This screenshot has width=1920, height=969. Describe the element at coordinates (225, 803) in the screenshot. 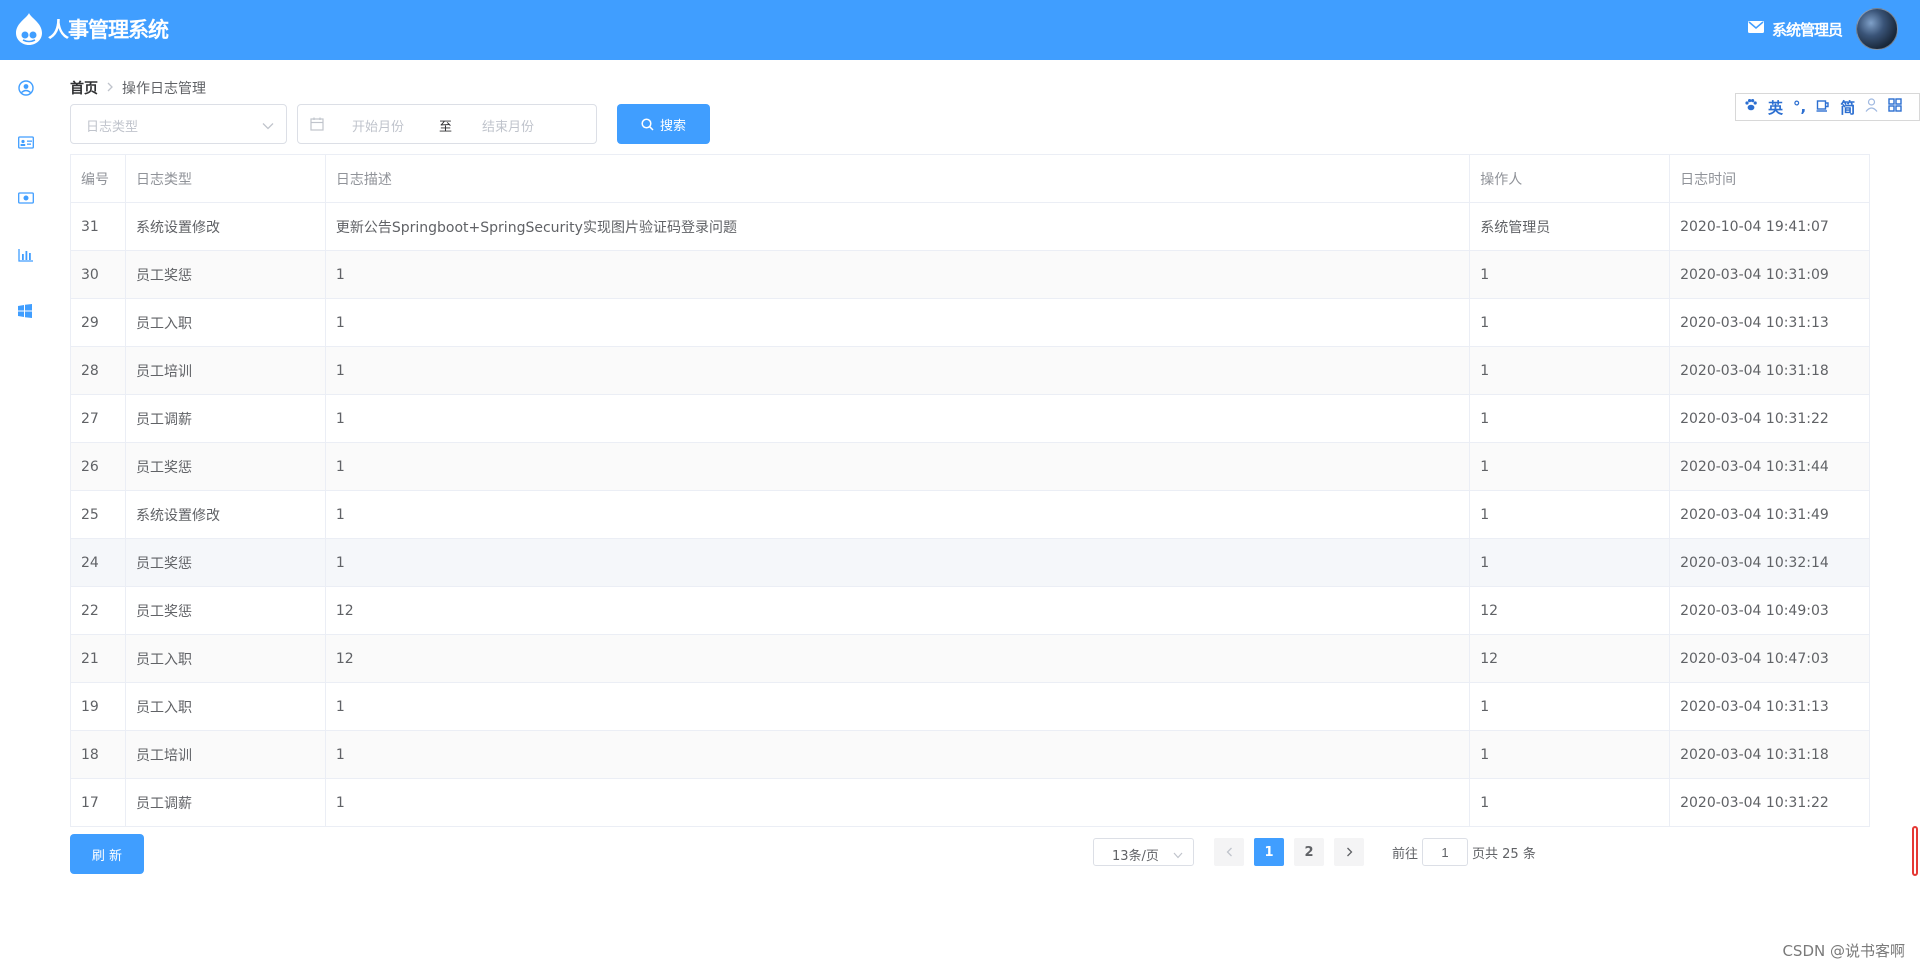

I see `table-cell: 员工调薪` at that location.